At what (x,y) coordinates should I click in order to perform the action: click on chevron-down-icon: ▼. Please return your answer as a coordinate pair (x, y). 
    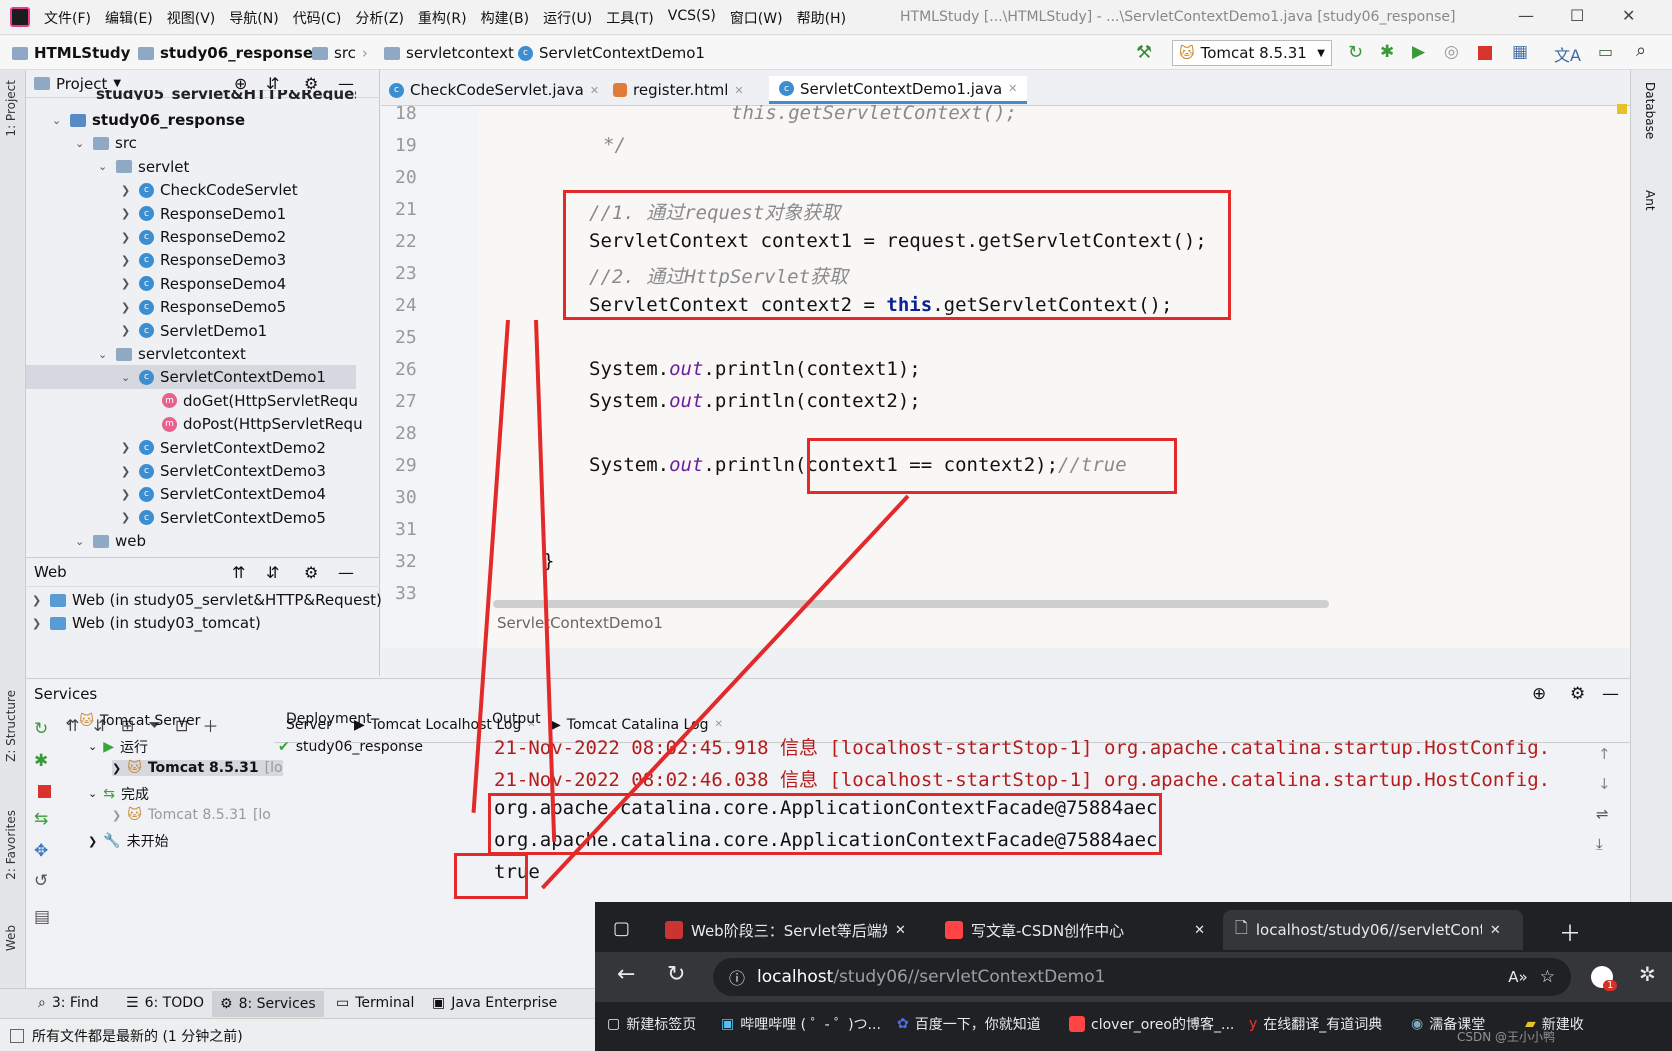
    Looking at the image, I should click on (117, 83).